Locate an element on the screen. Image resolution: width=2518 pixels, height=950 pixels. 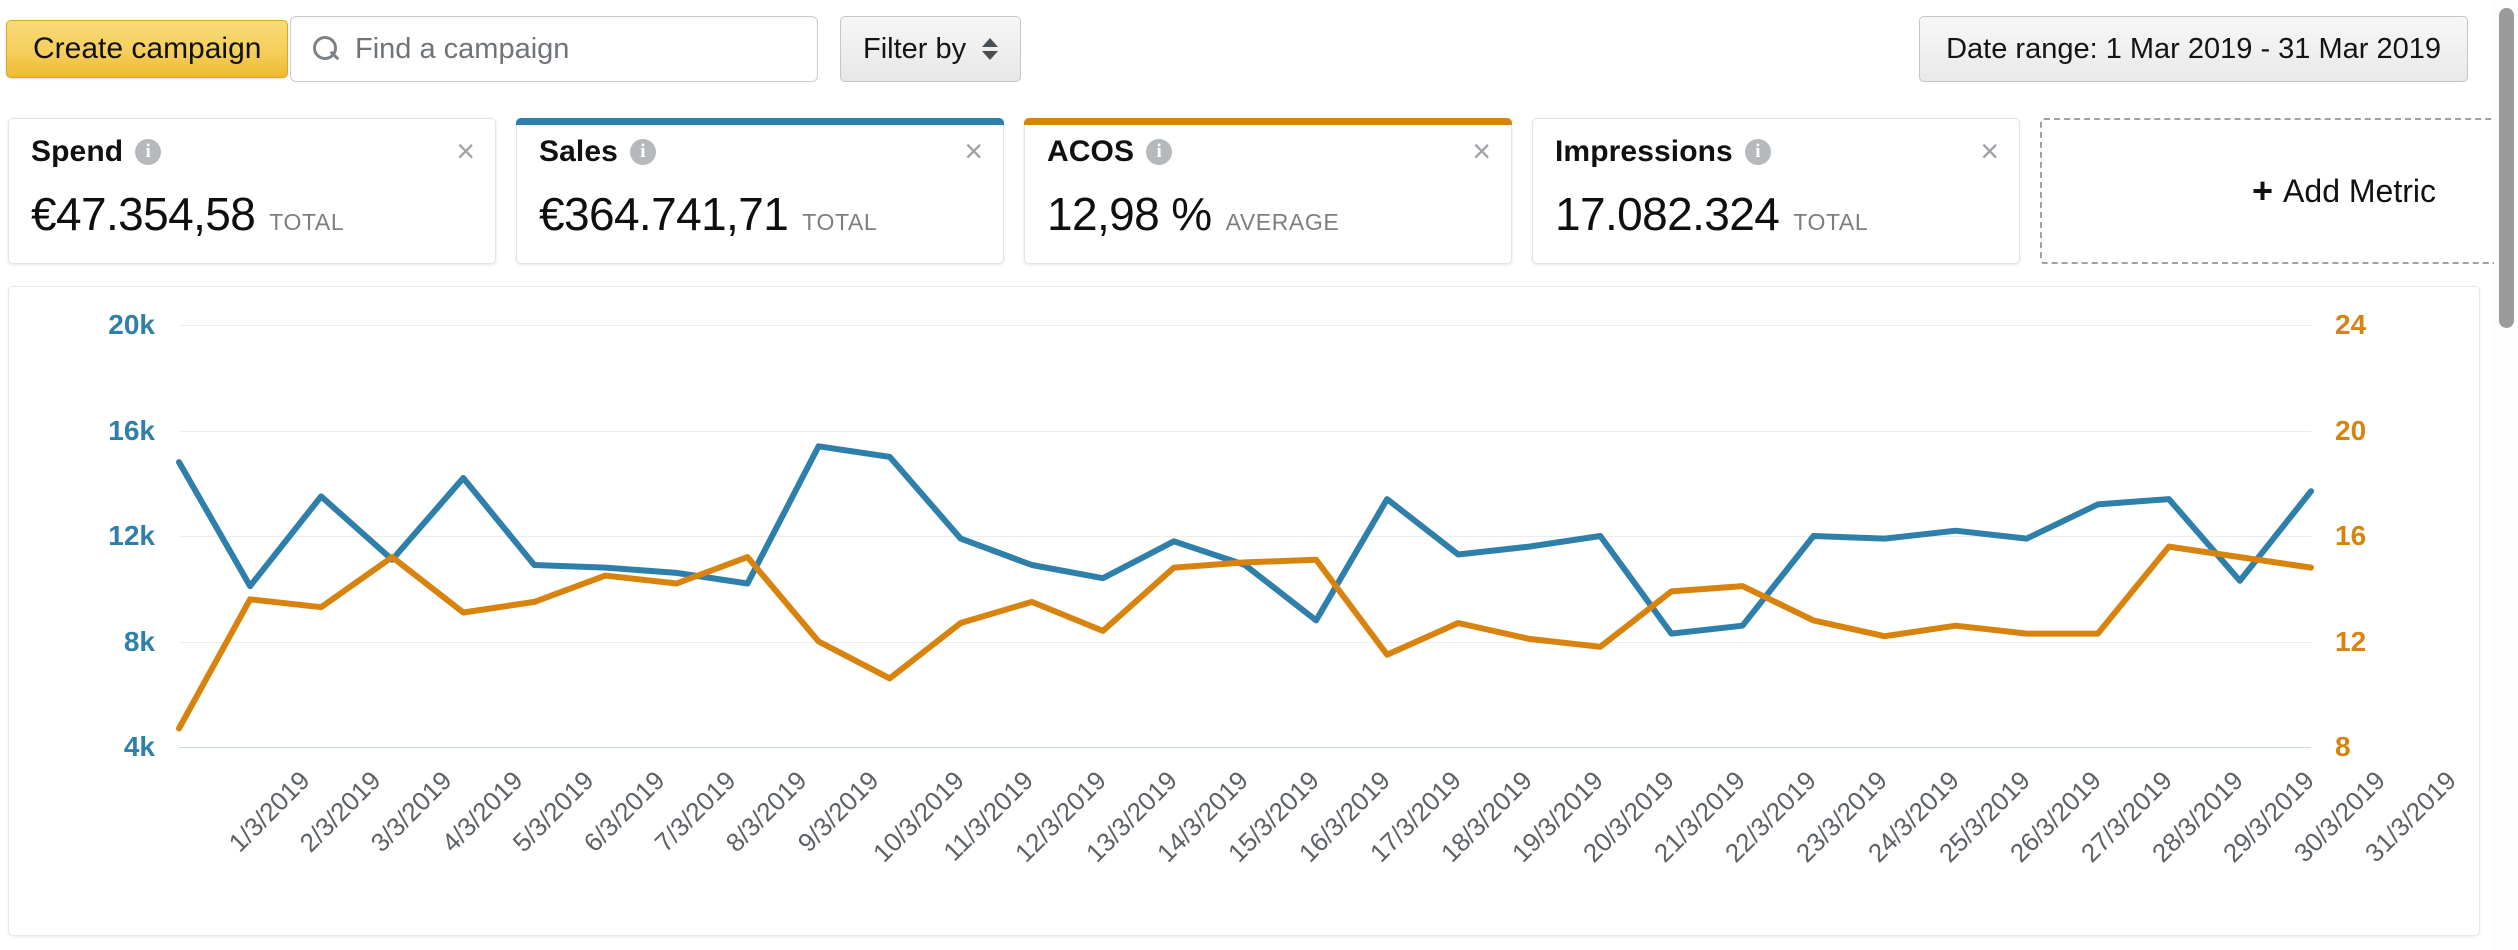
metric-card: Spend i × €47.354,58 TOTAL is located at coordinates (252, 191).